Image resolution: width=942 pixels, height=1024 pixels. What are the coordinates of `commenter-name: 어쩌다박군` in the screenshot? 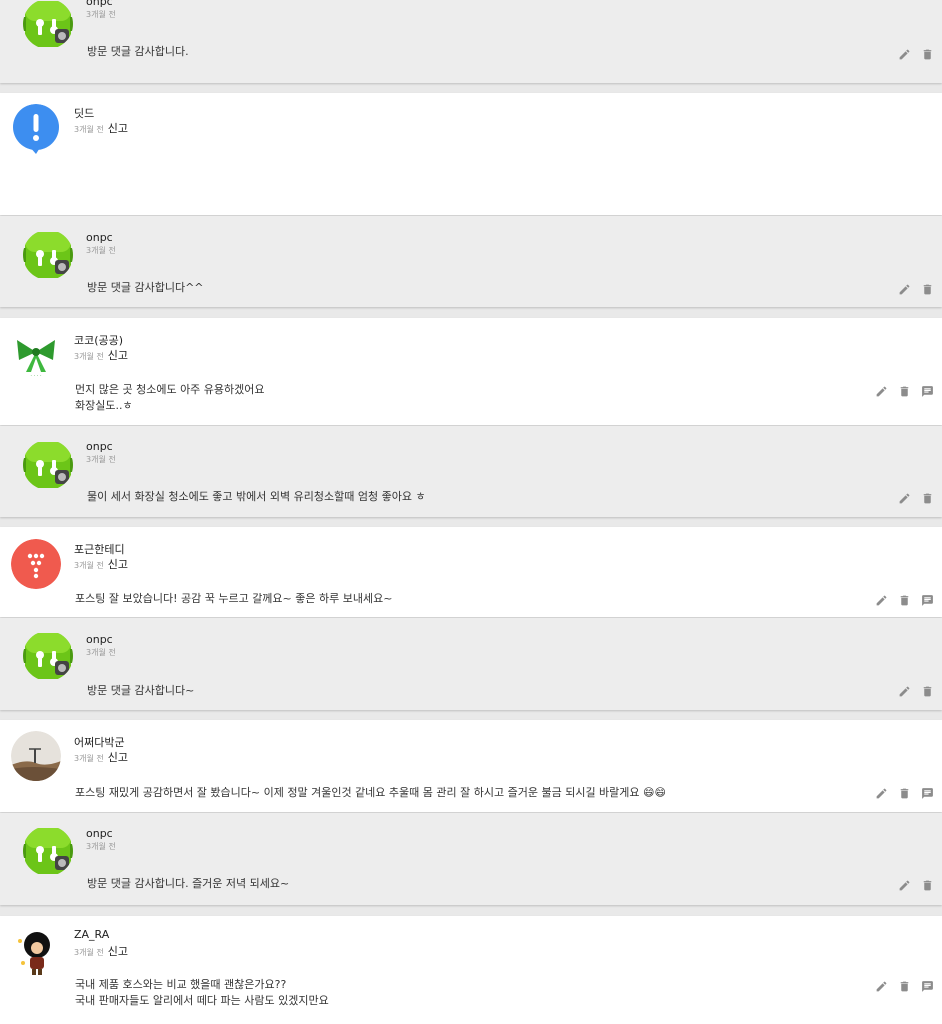 It's located at (99, 742).